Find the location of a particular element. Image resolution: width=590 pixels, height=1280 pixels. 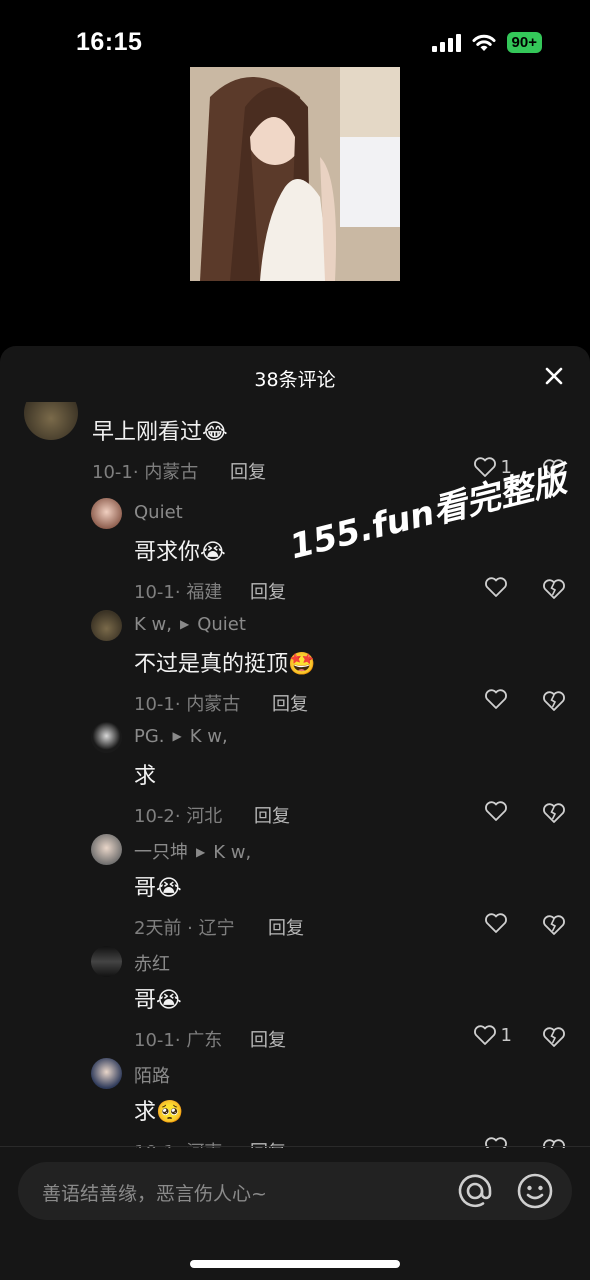

comment-username: 一只坤 ▶ K w, is located at coordinates (192, 851).